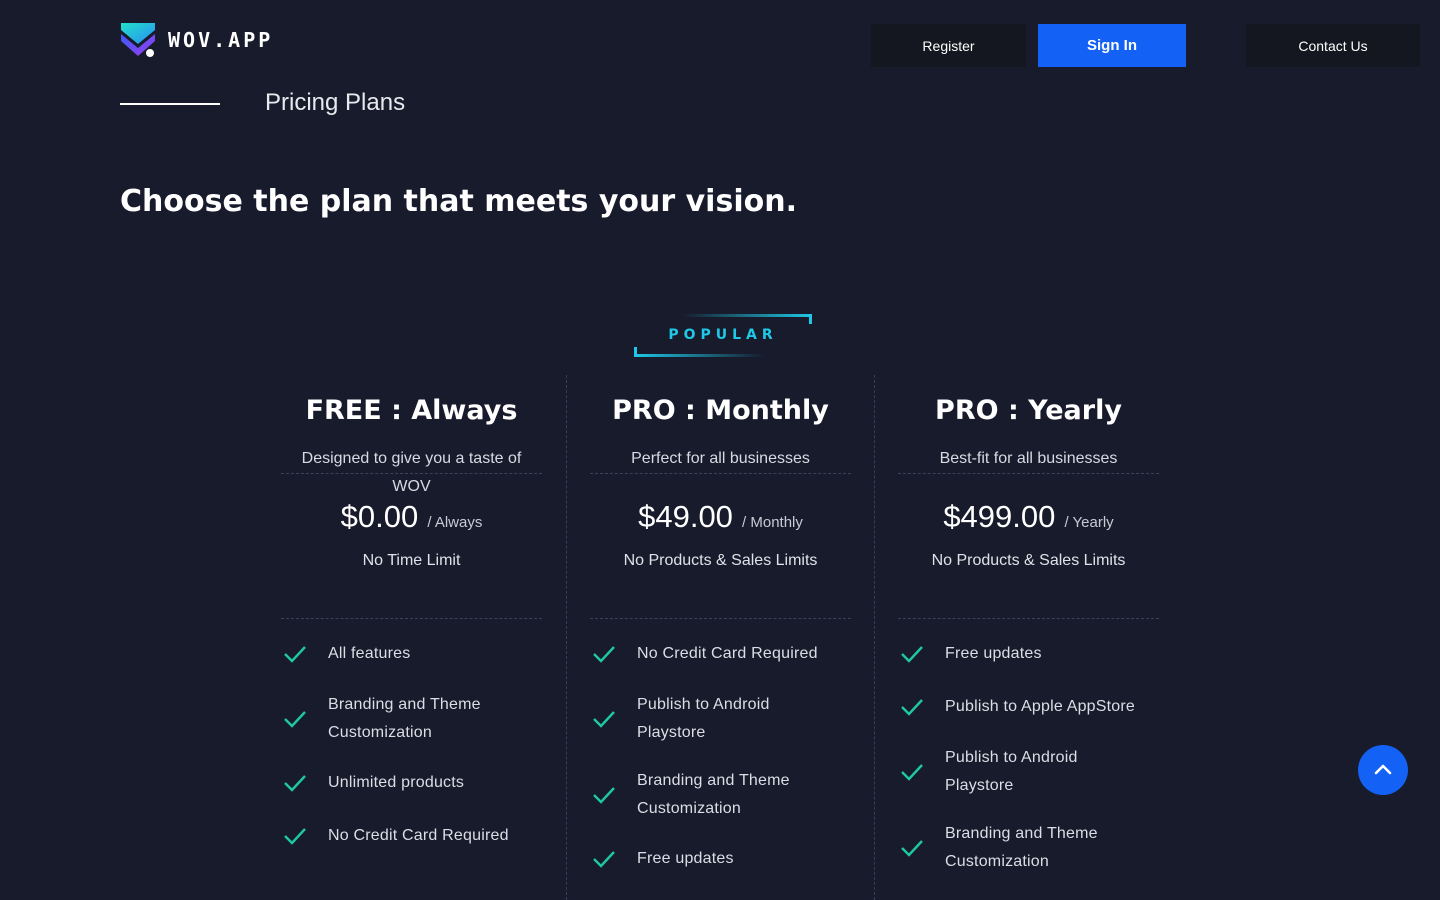 The image size is (1440, 900). I want to click on page-title: Choose the plan that meets your vision., so click(458, 201).